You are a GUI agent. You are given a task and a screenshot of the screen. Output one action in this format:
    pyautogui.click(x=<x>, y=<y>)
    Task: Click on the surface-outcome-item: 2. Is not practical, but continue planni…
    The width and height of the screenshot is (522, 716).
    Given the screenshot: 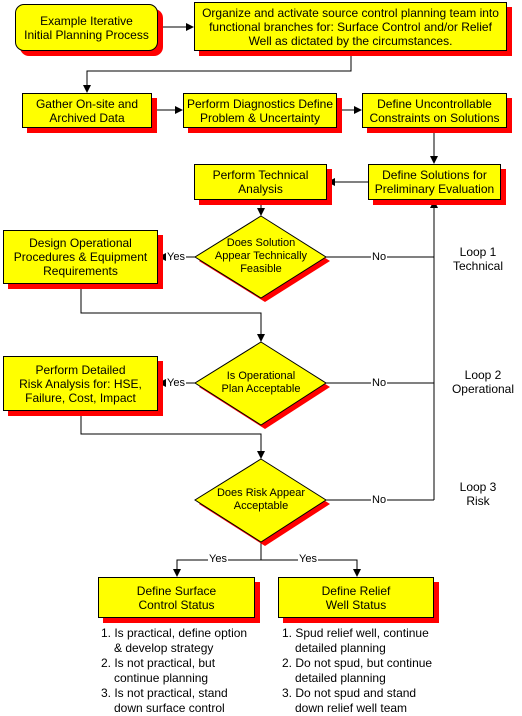 What is the action you would take?
    pyautogui.click(x=158, y=670)
    